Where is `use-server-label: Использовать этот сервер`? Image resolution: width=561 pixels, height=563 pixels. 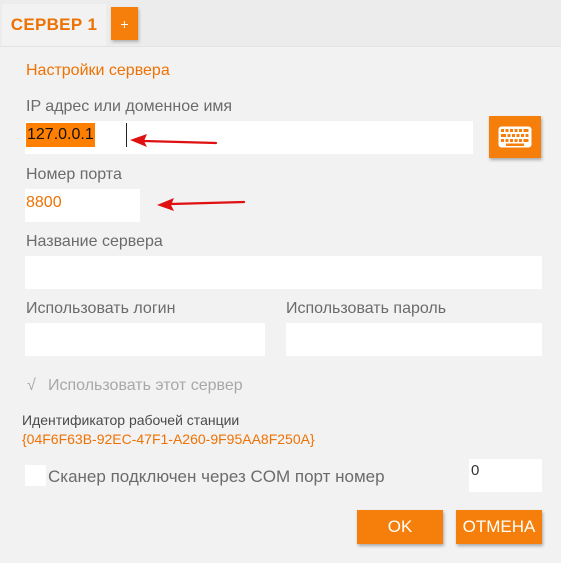 use-server-label: Использовать этот сервер is located at coordinates (145, 385).